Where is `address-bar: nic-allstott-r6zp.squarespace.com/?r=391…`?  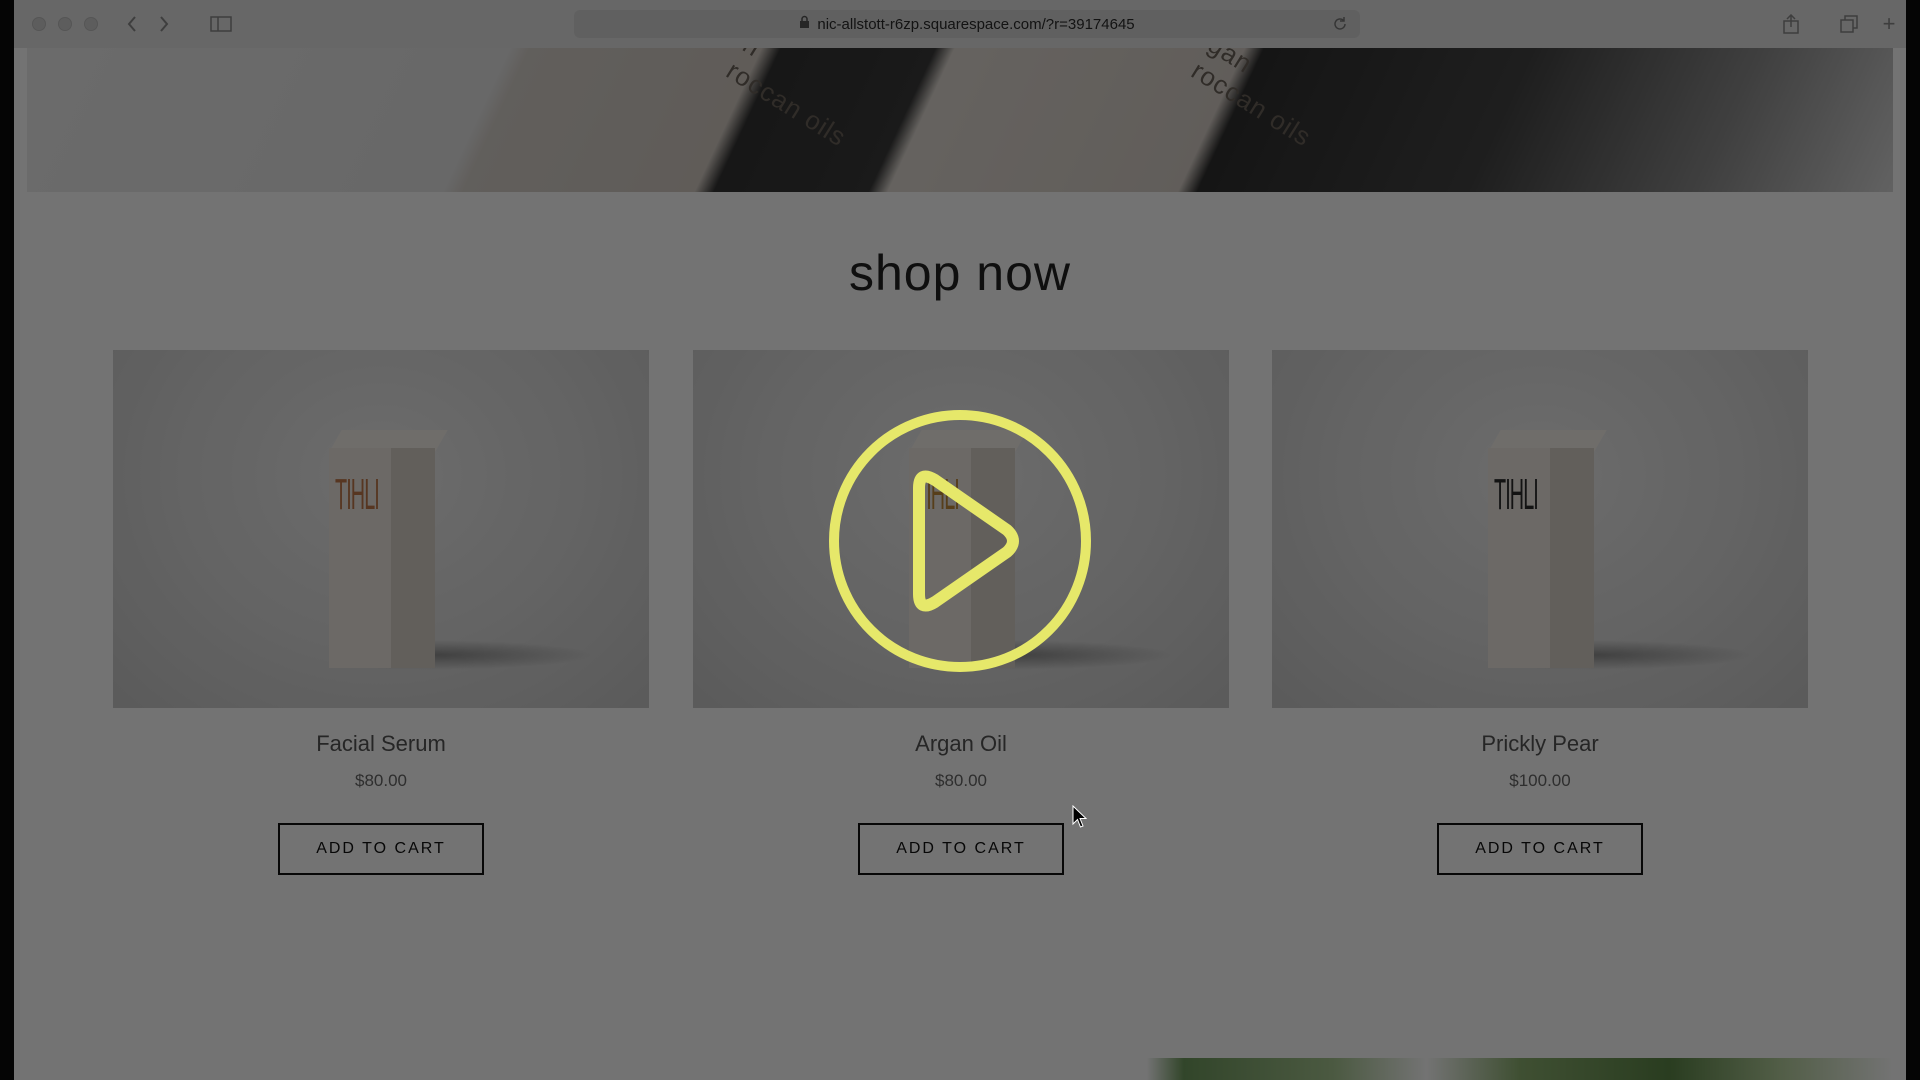 address-bar: nic-allstott-r6zp.squarespace.com/?r=391… is located at coordinates (967, 24).